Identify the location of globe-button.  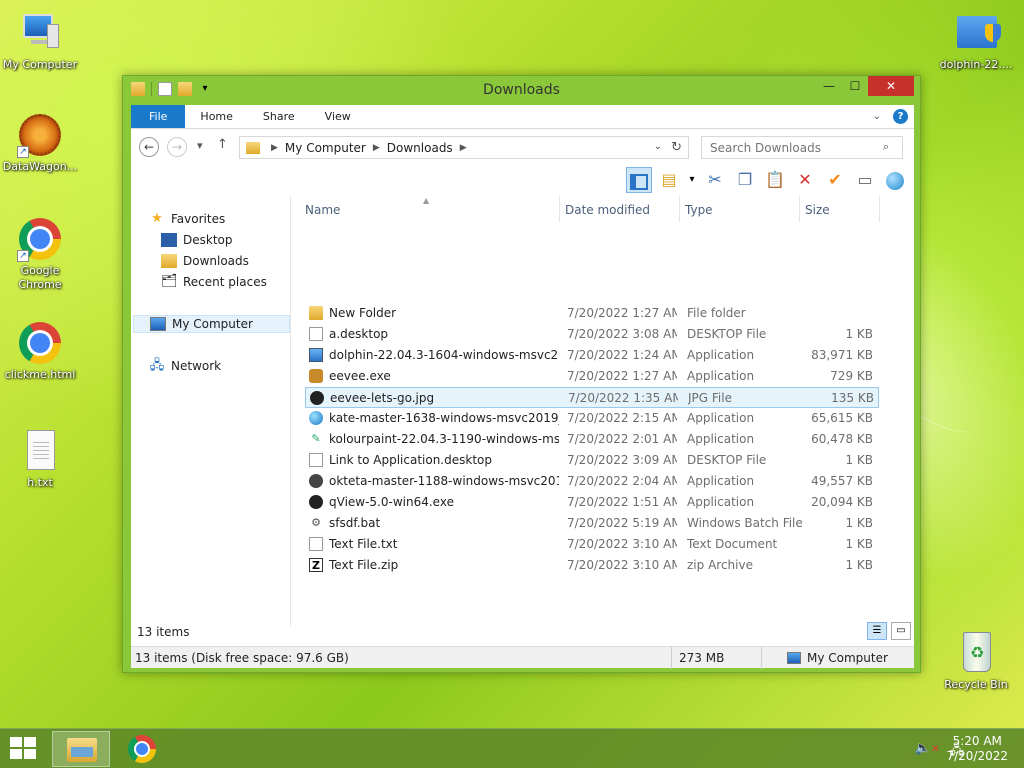
(895, 180).